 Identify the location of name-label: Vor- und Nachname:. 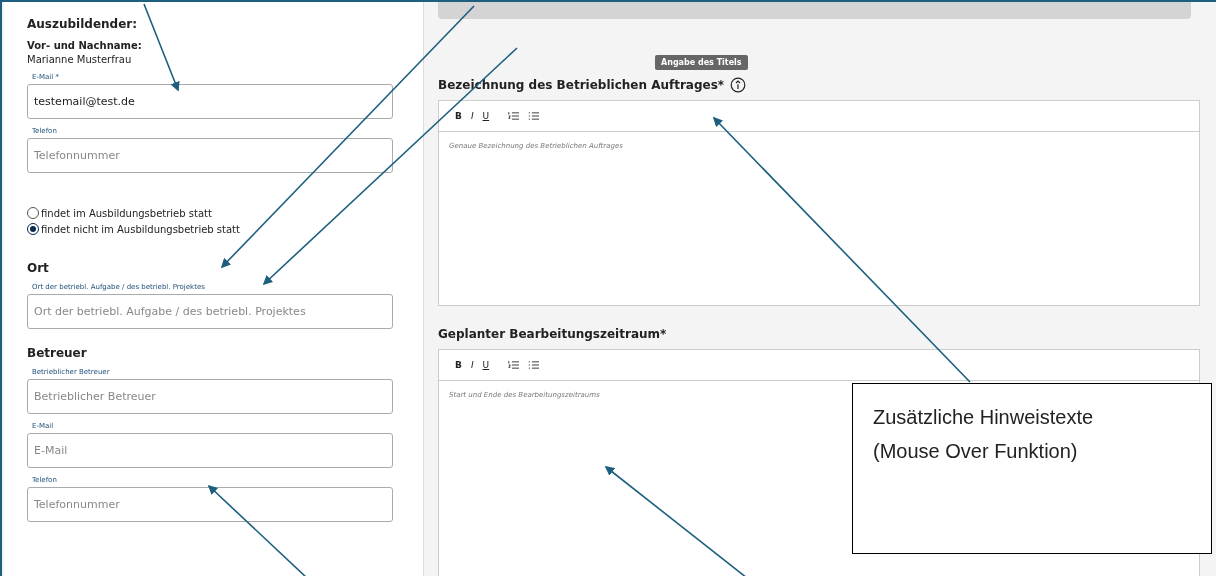
(85, 45).